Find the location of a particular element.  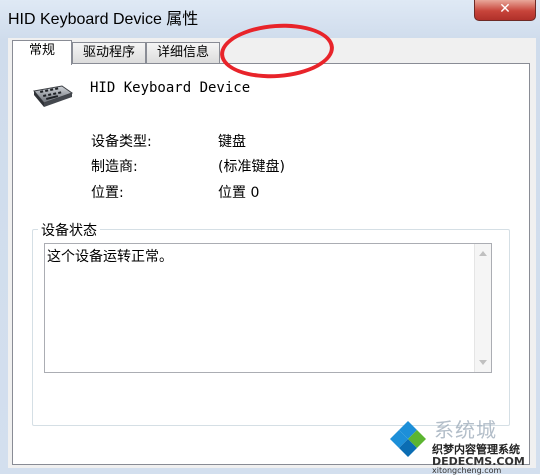

tab-details: 详细信息 is located at coordinates (183, 52).